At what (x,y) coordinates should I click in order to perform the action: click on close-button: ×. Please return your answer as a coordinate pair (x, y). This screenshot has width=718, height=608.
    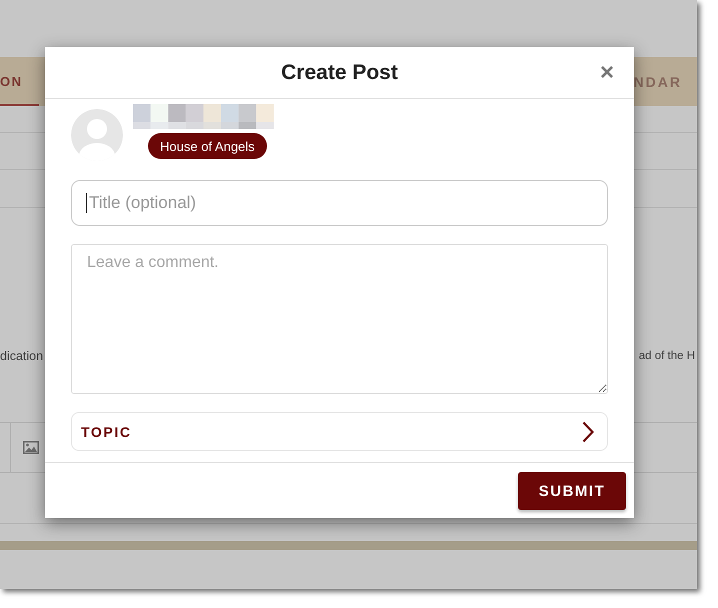
    Looking at the image, I should click on (607, 73).